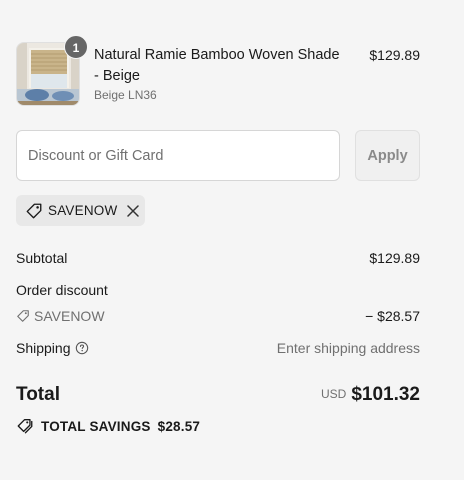 This screenshot has width=464, height=480. What do you see at coordinates (133, 211) in the screenshot?
I see `close-icon` at bounding box center [133, 211].